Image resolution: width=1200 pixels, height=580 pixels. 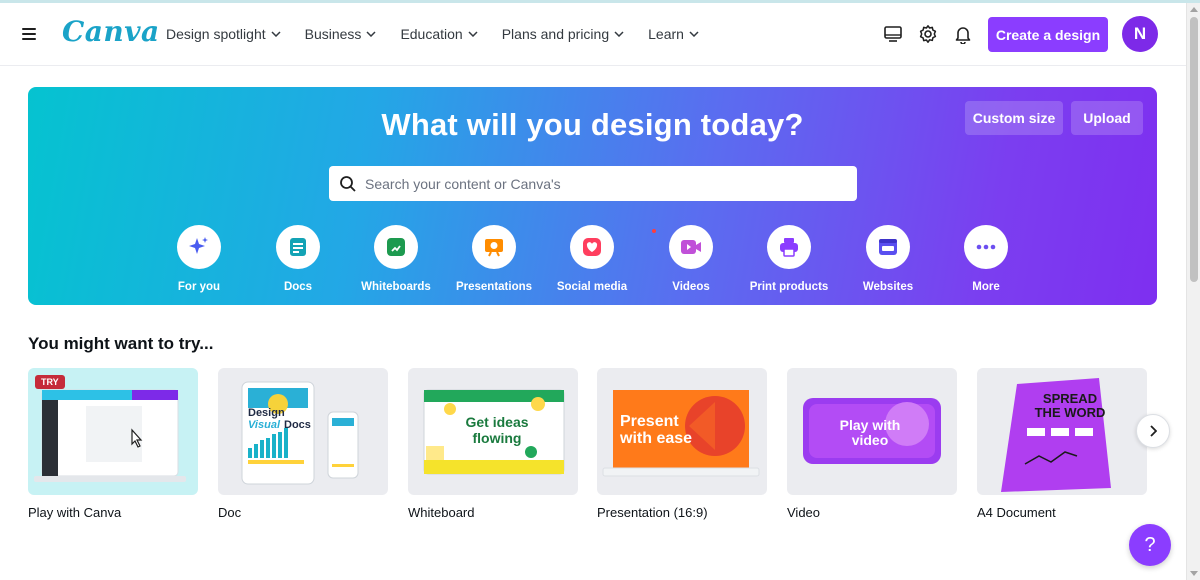 What do you see at coordinates (555, 34) in the screenshot?
I see `nav-label: Plans and pricing` at bounding box center [555, 34].